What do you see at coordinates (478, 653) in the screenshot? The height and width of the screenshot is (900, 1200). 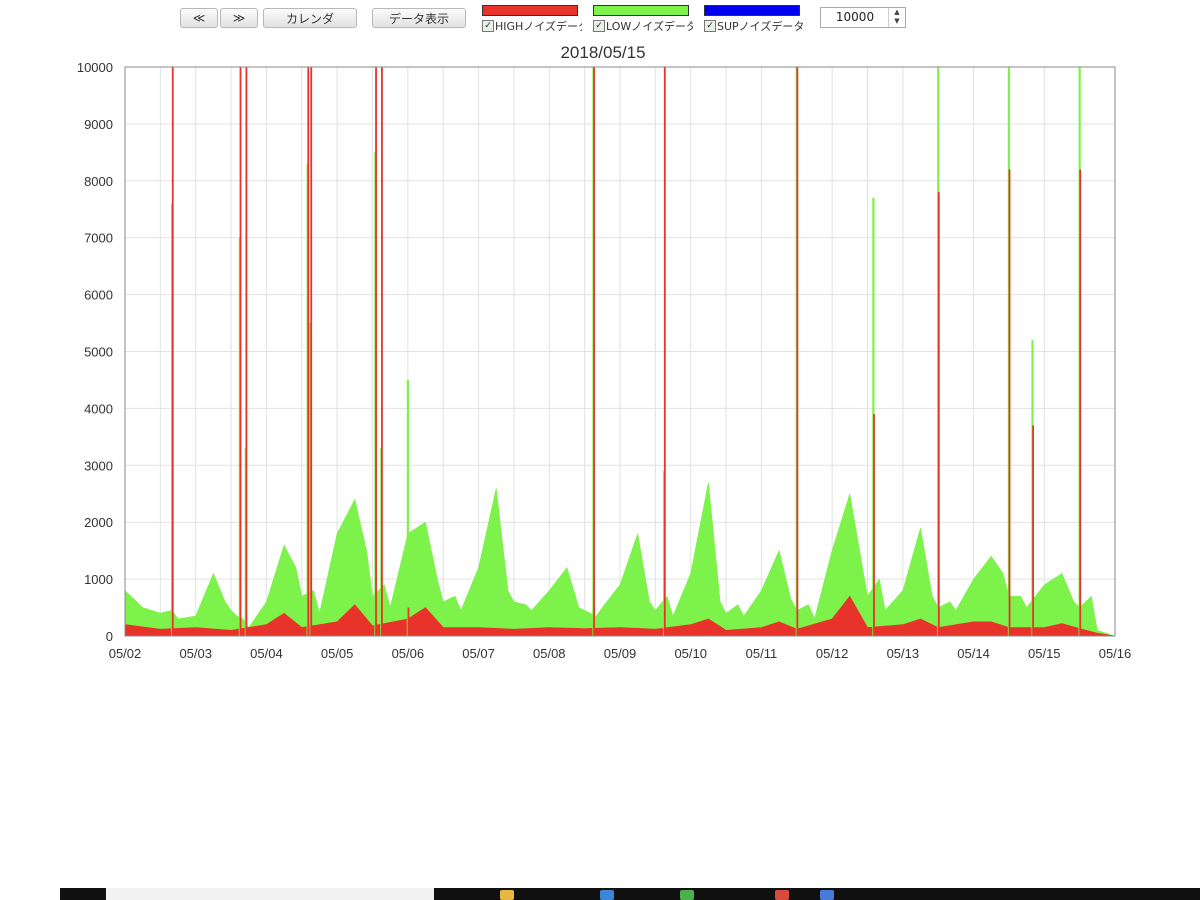 I see `x-tick-label: 05/07` at bounding box center [478, 653].